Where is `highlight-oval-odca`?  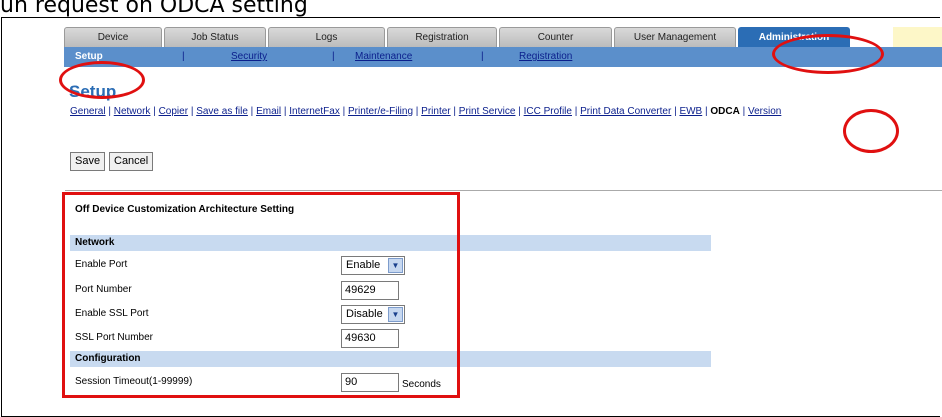
highlight-oval-odca is located at coordinates (871, 131).